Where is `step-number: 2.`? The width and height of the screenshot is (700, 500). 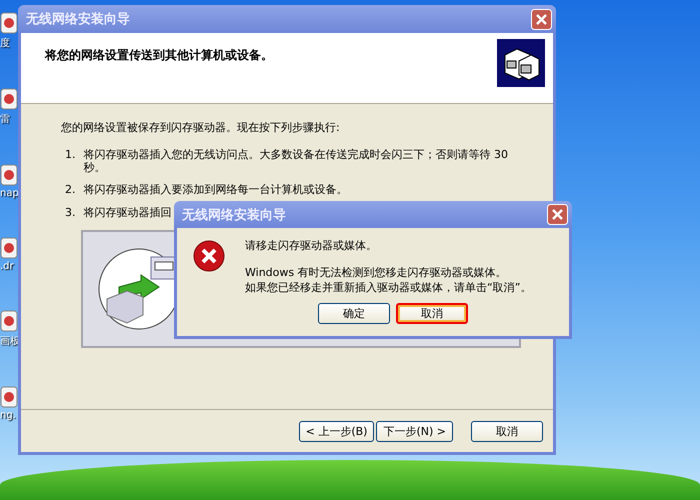 step-number: 2. is located at coordinates (70, 190).